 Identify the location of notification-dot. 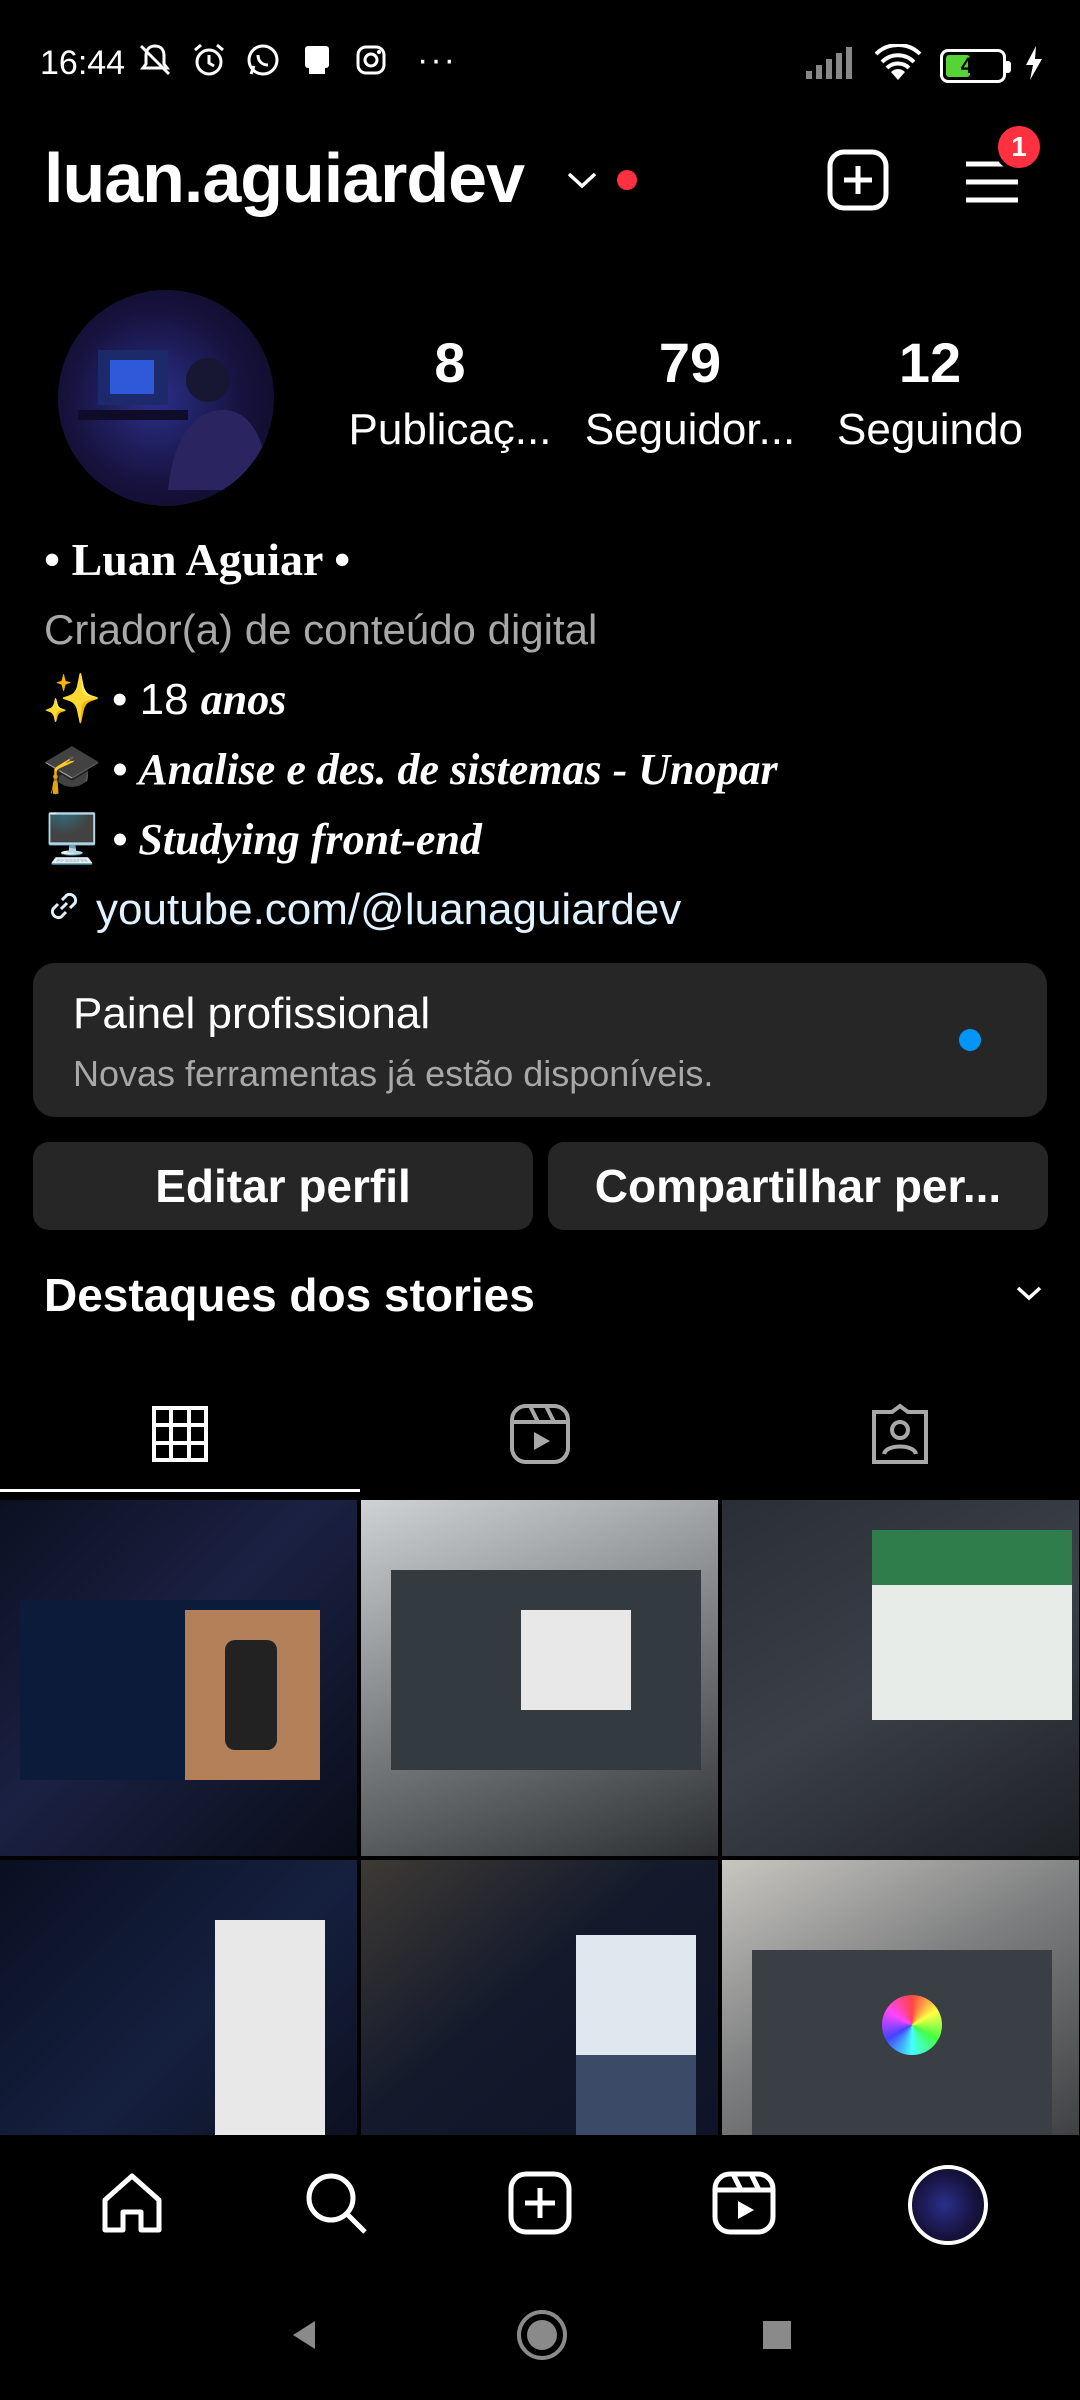
(627, 180).